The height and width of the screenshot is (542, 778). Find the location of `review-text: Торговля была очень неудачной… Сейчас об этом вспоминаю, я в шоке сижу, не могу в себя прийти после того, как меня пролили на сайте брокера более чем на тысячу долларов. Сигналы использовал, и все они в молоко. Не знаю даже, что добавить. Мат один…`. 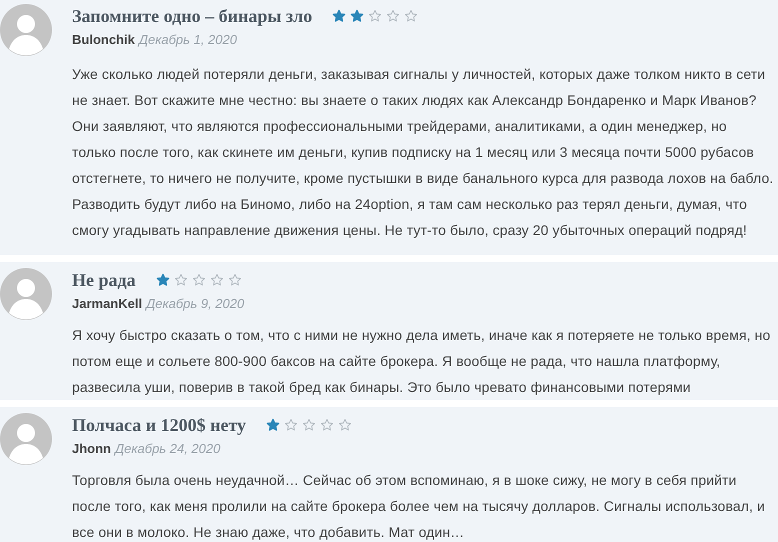

review-text: Торговля была очень неудачной… Сейчас об этом вспоминаю, я в шоке сижу, не могу в себя прийти после того, как меня пролили на сайте брокера более чем на тысячу долларов. Сигналы использовал, и все они в молоко. Не знаю даже, что добавить. Мат один… is located at coordinates (419, 506).